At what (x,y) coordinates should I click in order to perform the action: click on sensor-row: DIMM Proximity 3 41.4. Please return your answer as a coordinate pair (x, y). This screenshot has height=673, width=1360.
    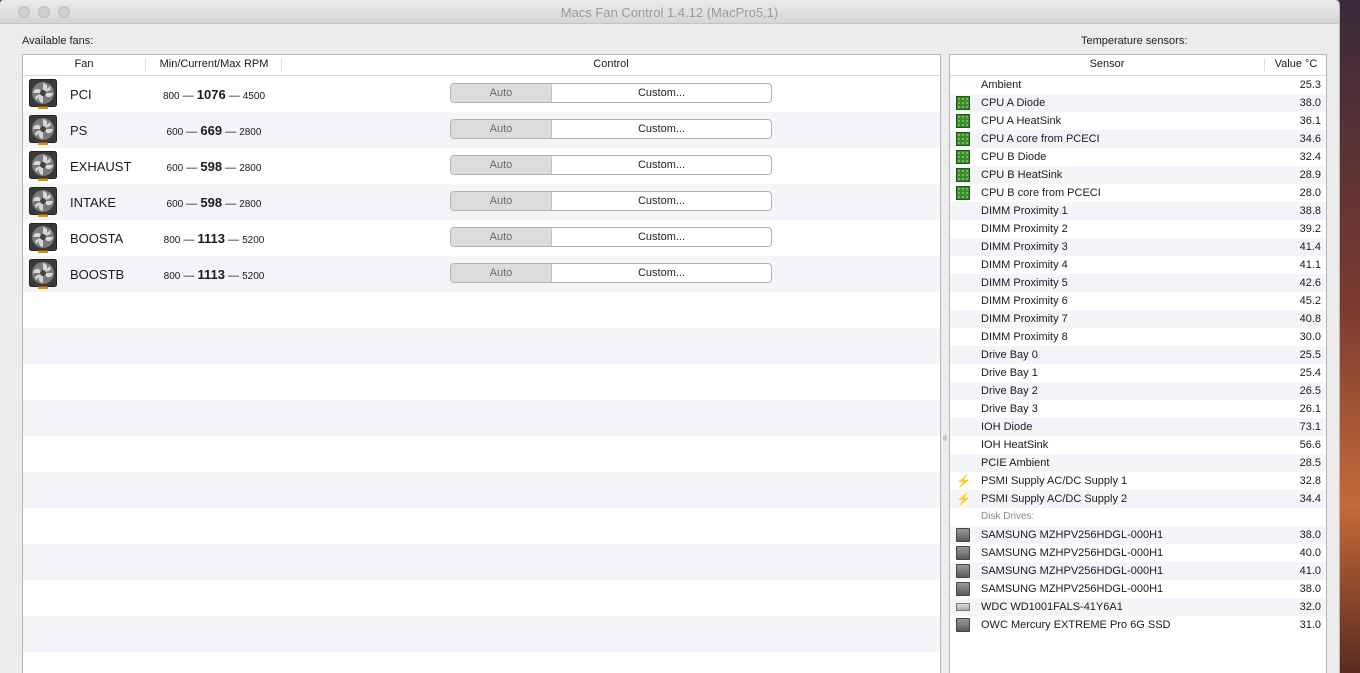
    Looking at the image, I should click on (1138, 247).